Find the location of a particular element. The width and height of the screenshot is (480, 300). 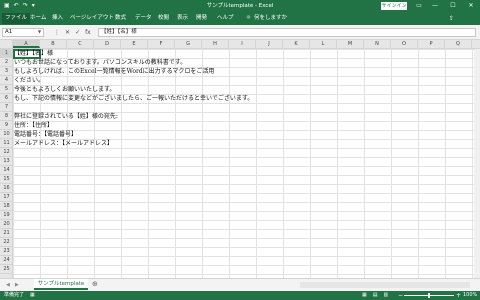

tab-review: 校閲 is located at coordinates (163, 18).